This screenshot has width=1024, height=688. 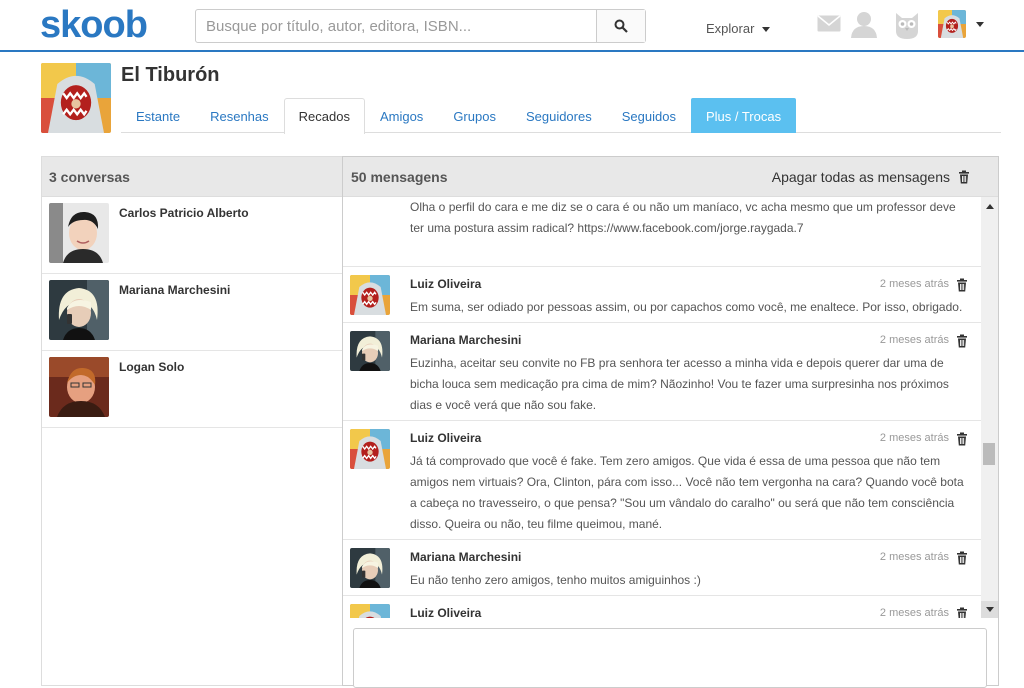 What do you see at coordinates (324, 116) in the screenshot?
I see `tab-recados: Recados` at bounding box center [324, 116].